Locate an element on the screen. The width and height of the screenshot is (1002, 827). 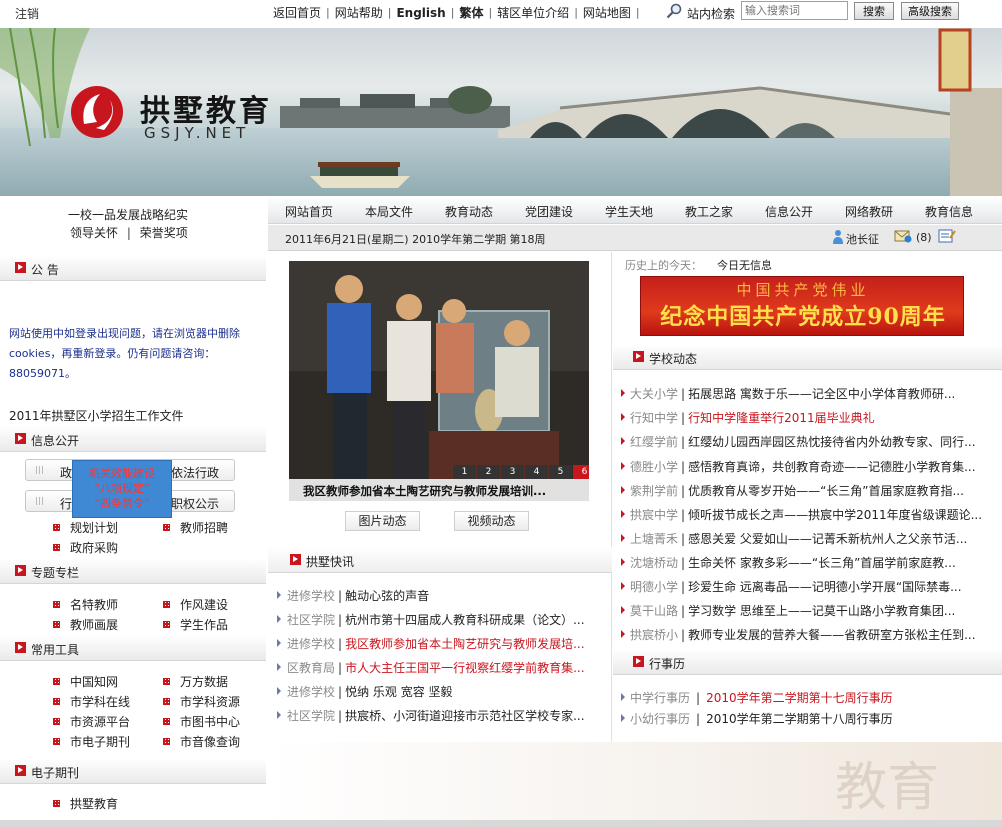
city-subject-online-link: 市学科在线 is located at coordinates (91, 701).